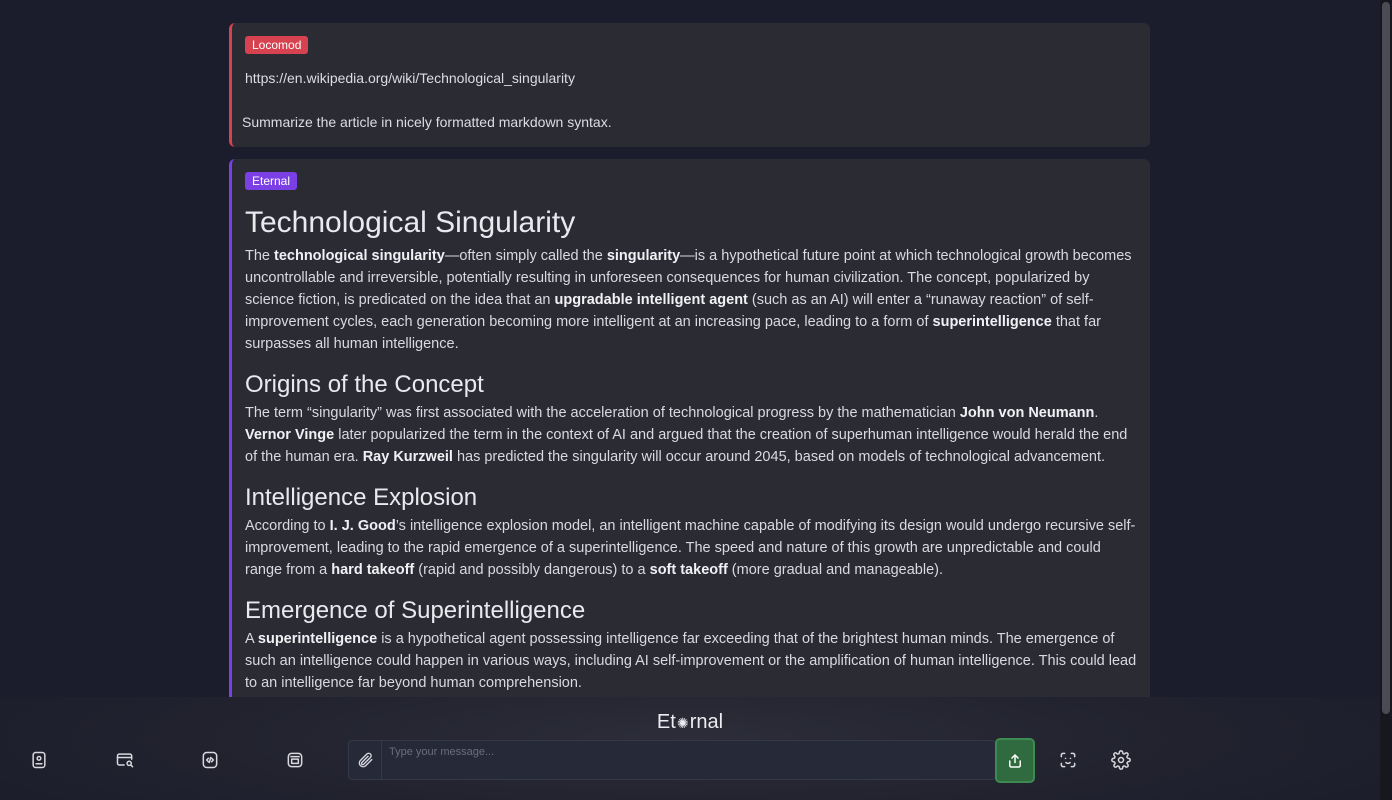  I want to click on id-badge-icon, so click(39, 760).